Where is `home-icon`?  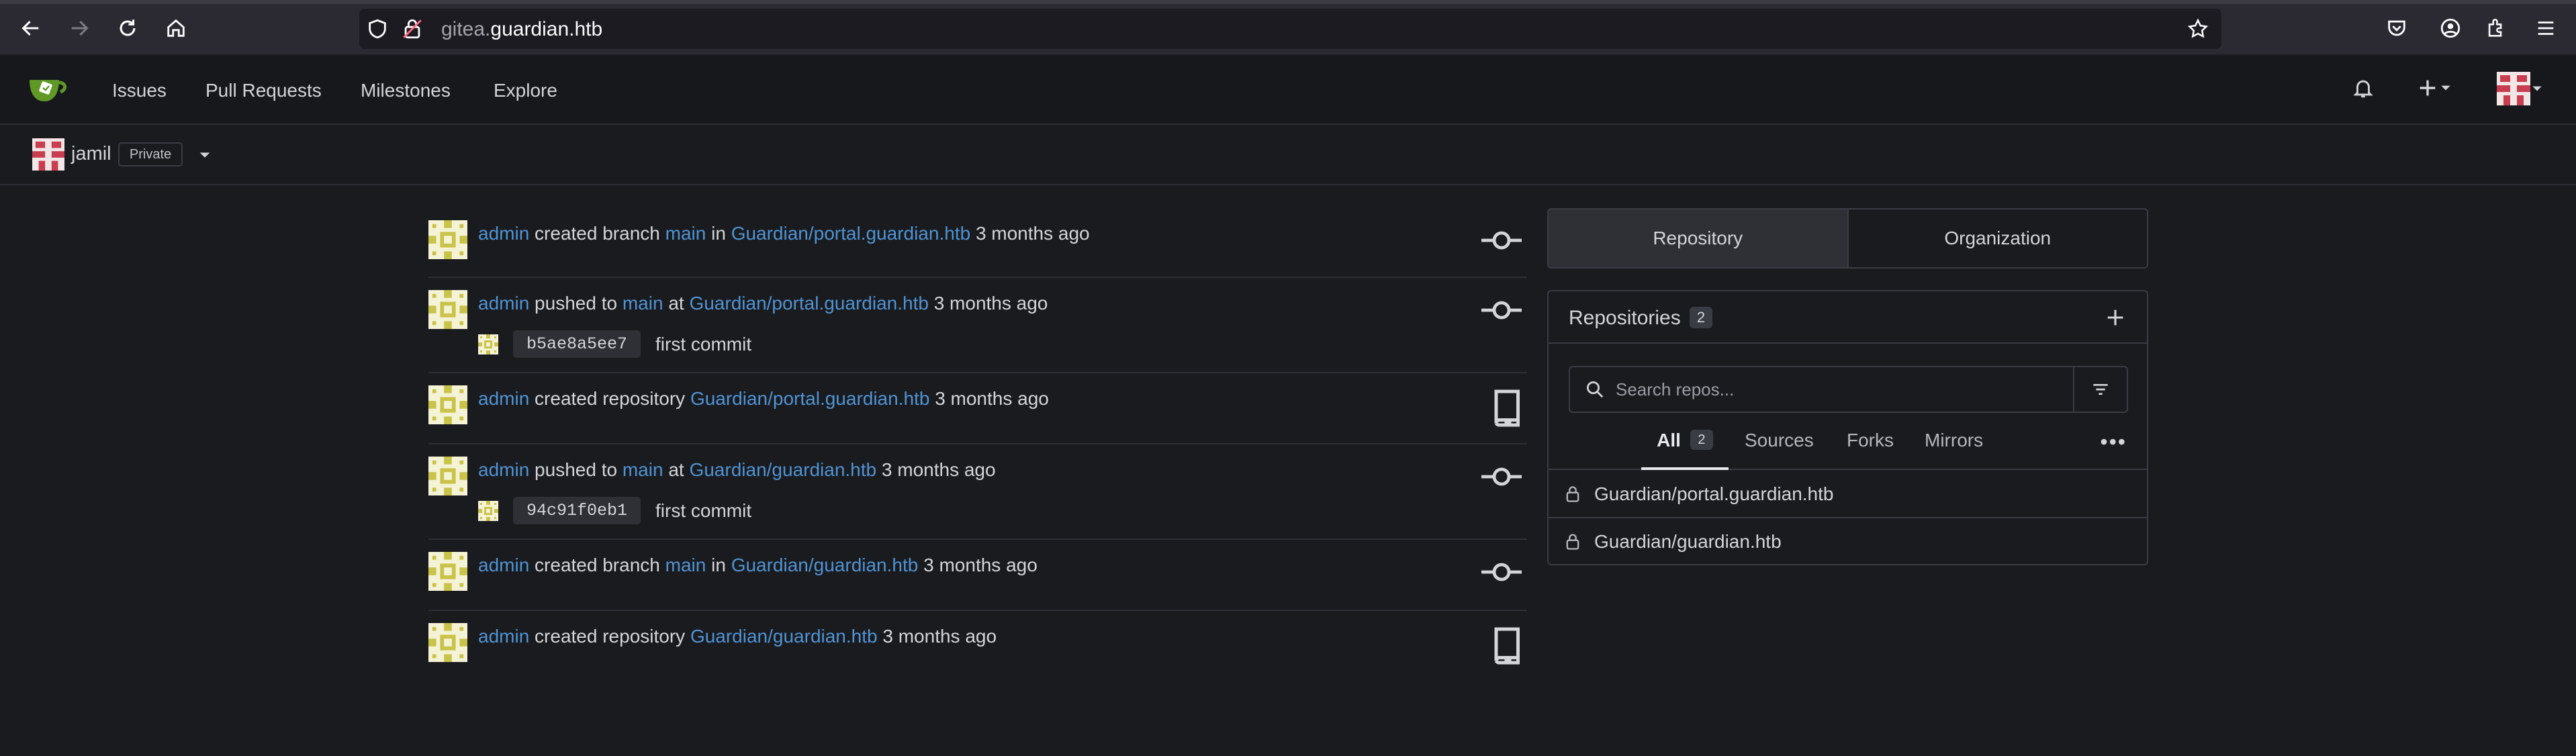
home-icon is located at coordinates (176, 28).